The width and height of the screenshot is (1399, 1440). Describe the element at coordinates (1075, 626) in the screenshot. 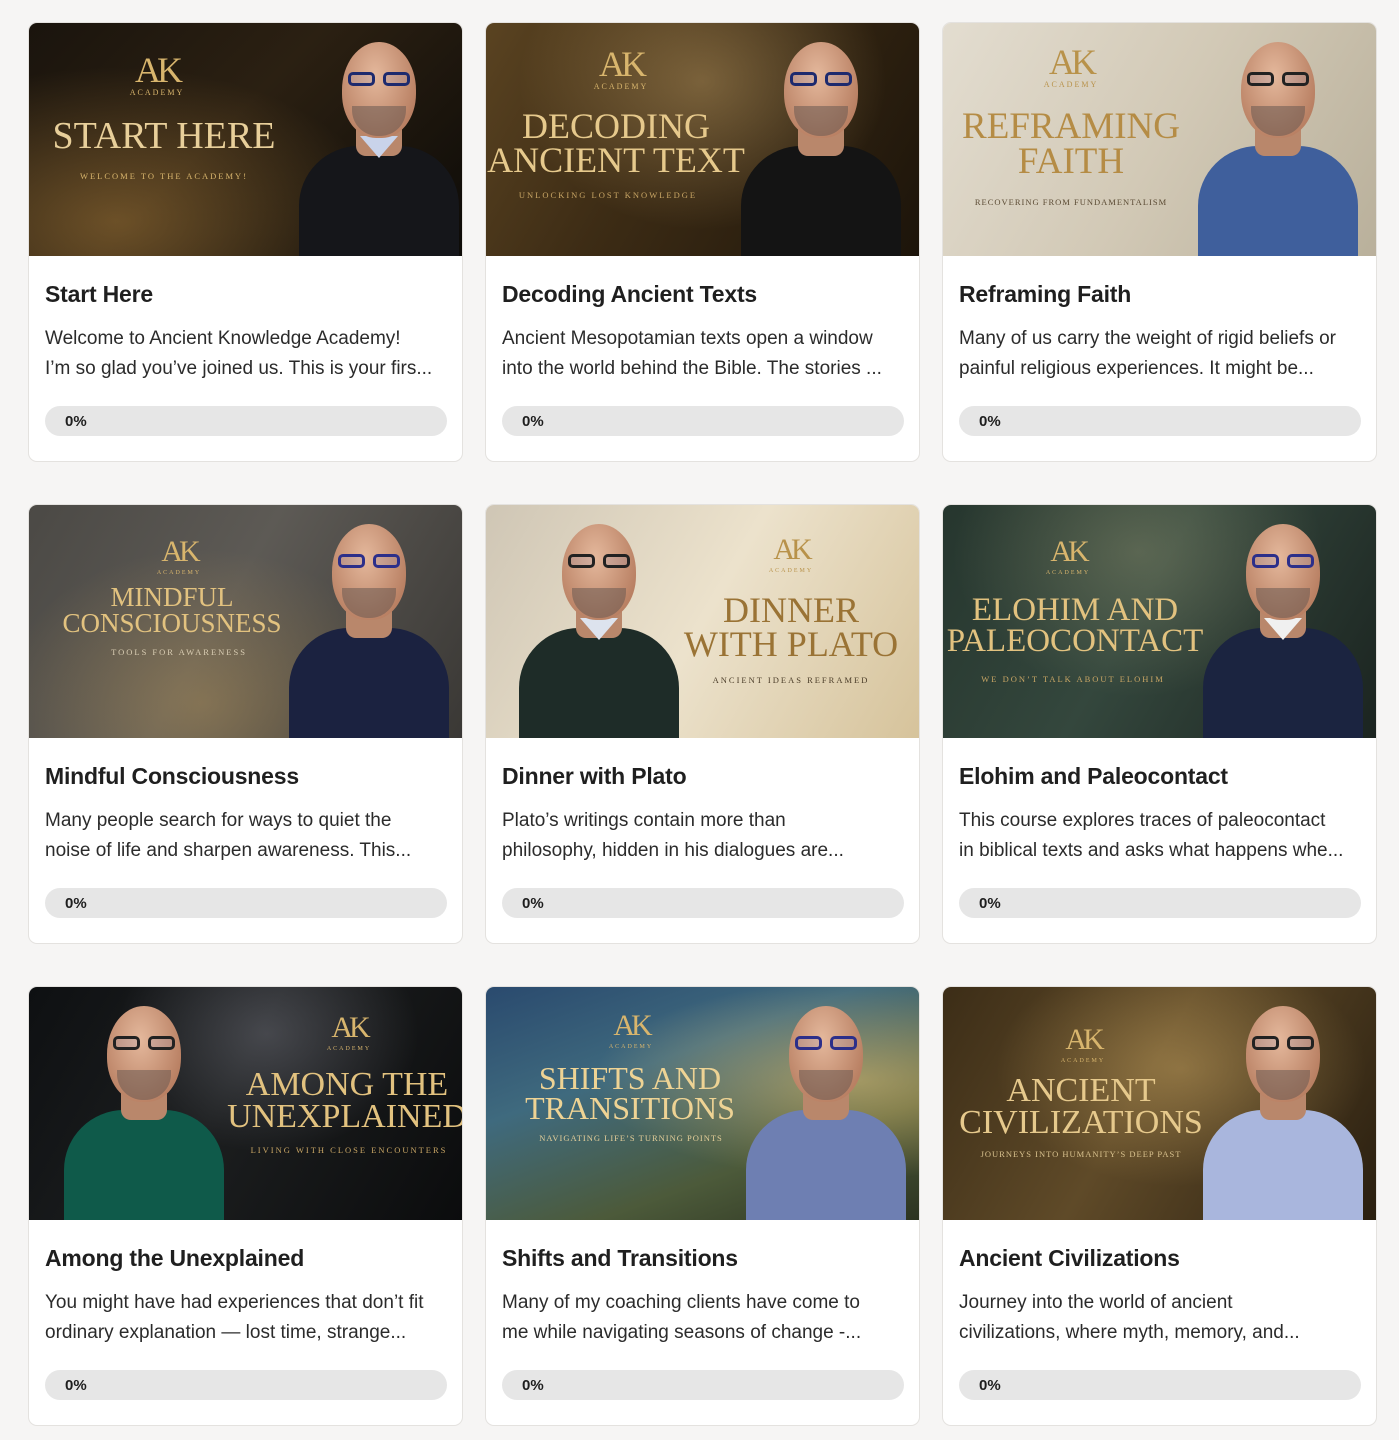

I see `thumbnail-heading: ELOHIM AND PALEOCONTACT` at that location.